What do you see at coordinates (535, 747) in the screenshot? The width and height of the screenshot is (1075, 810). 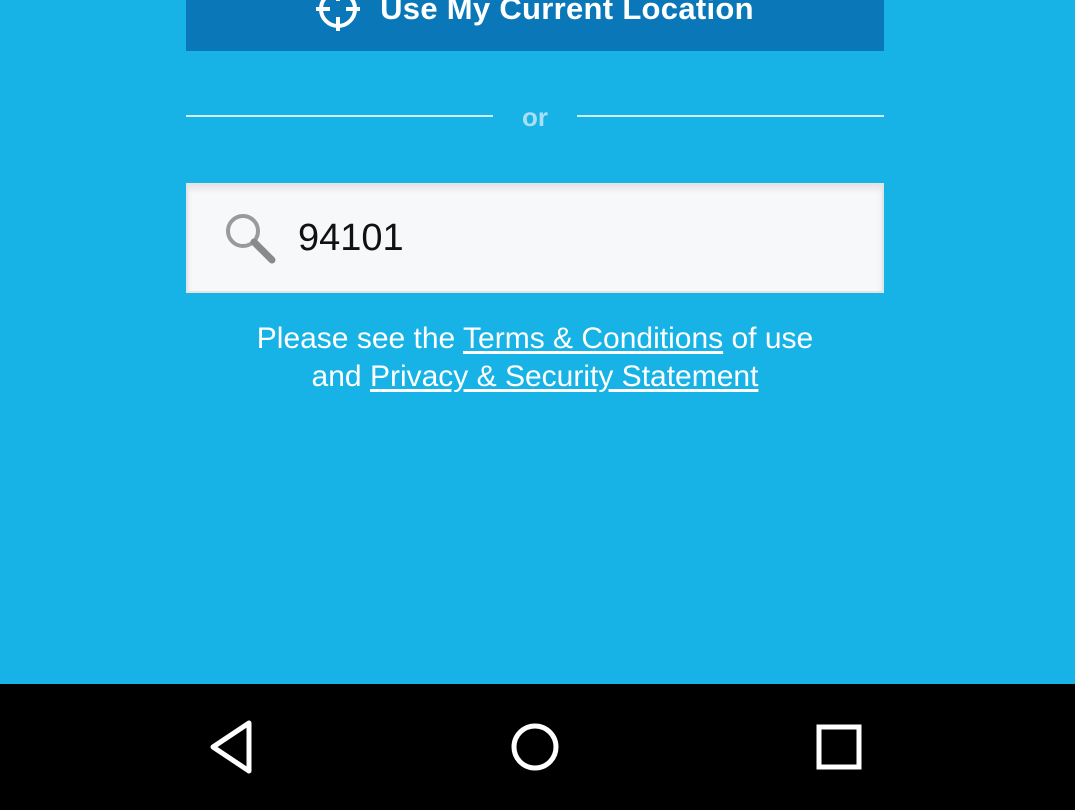 I see `home-circle-icon` at bounding box center [535, 747].